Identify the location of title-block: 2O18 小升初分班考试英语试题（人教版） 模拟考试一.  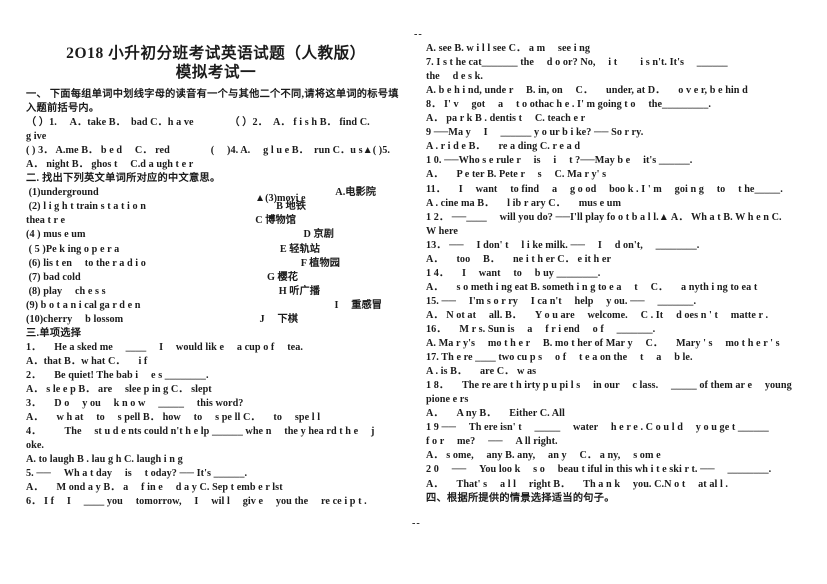
(216, 63).